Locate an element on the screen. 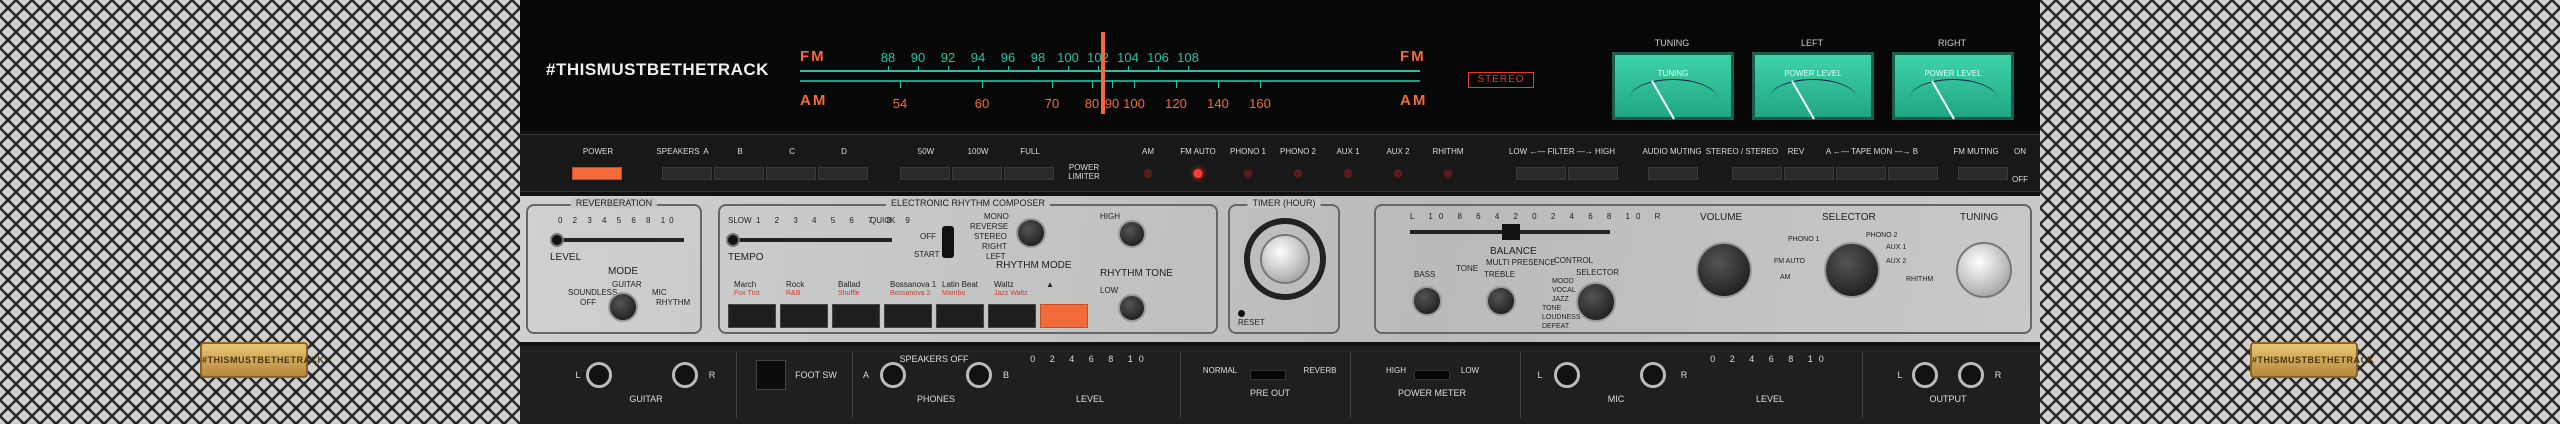 The width and height of the screenshot is (2560, 424). fm-scale-number: 108 is located at coordinates (1188, 57).